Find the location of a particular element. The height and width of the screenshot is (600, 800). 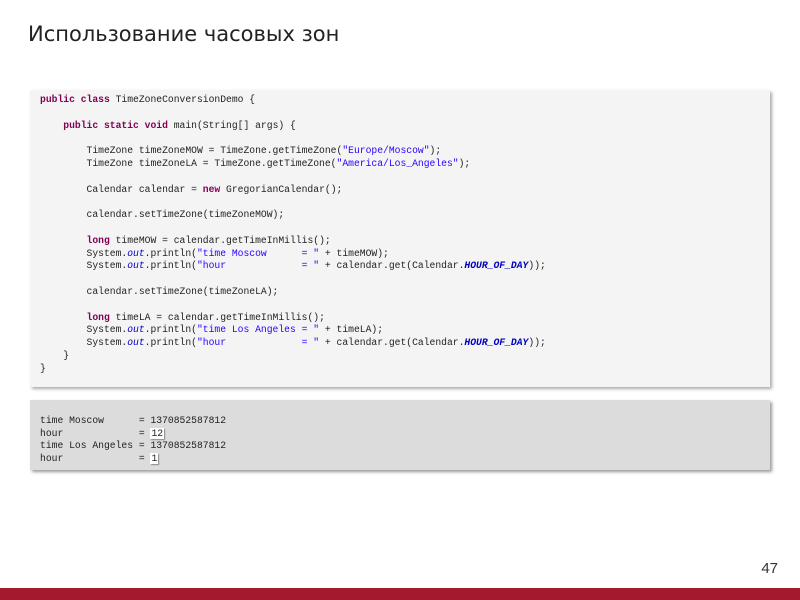

code-token: calendar.setTimeZone(timeZoneLA); is located at coordinates (159, 291).